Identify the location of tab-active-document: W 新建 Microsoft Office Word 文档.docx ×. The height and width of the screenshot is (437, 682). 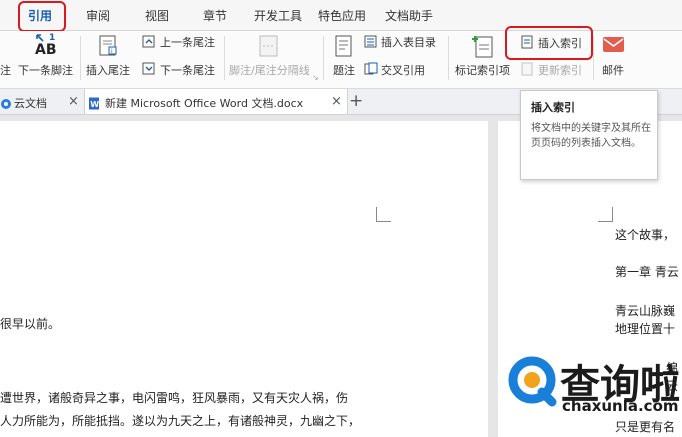
(216, 101).